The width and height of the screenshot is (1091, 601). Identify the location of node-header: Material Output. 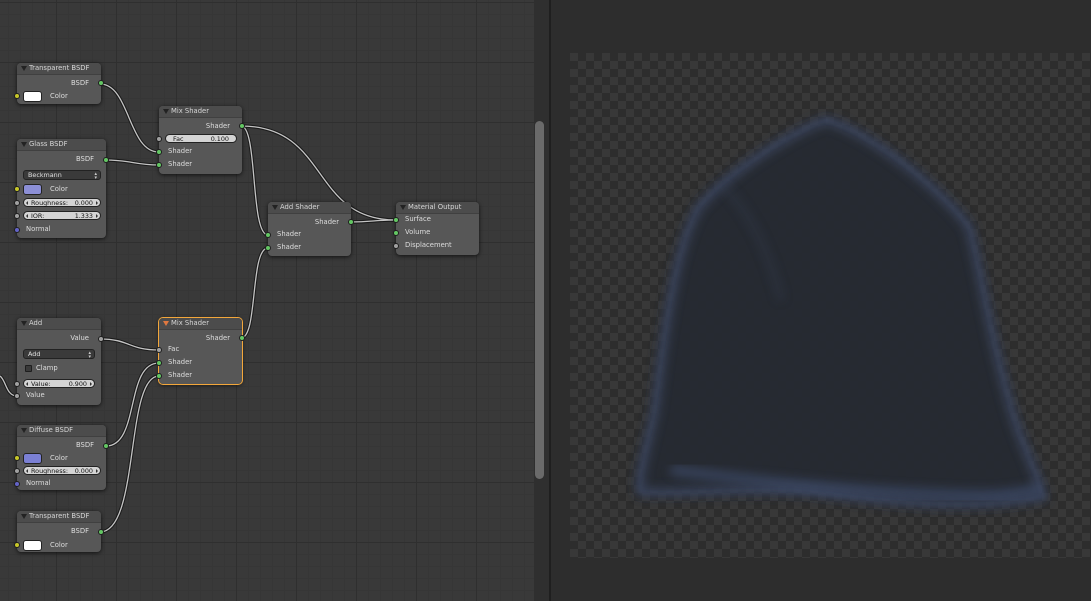
(437, 208).